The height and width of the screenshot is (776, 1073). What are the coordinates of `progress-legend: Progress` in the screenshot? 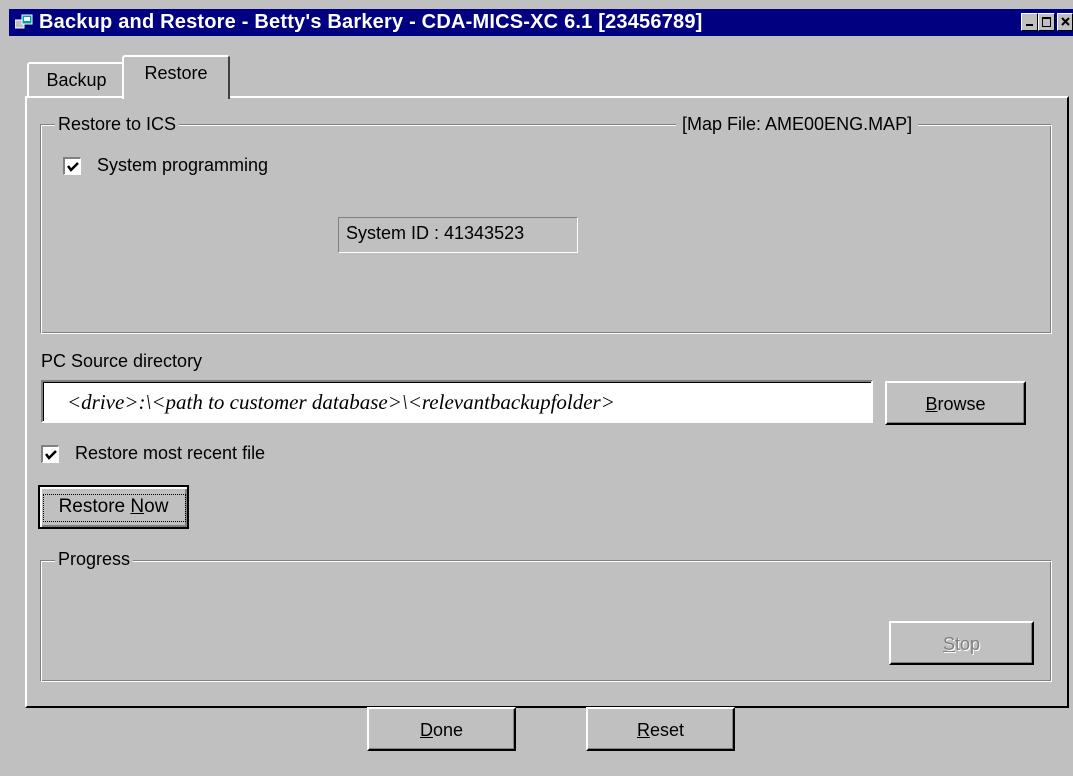 It's located at (94, 559).